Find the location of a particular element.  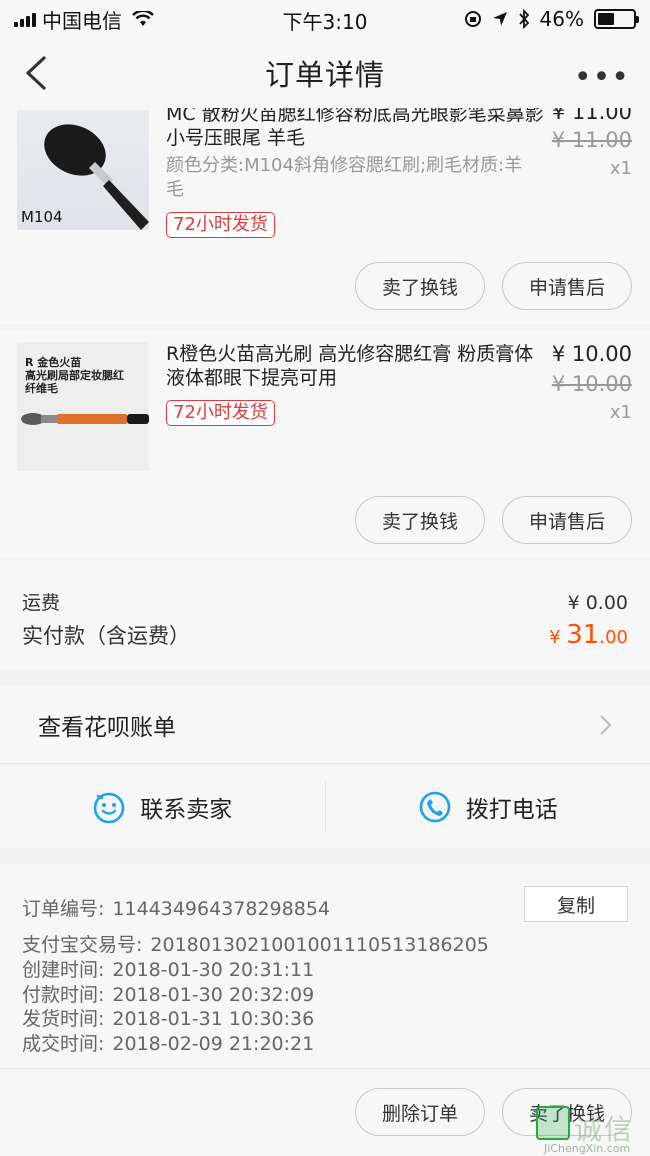

orientation-lock-icon is located at coordinates (472, 19).